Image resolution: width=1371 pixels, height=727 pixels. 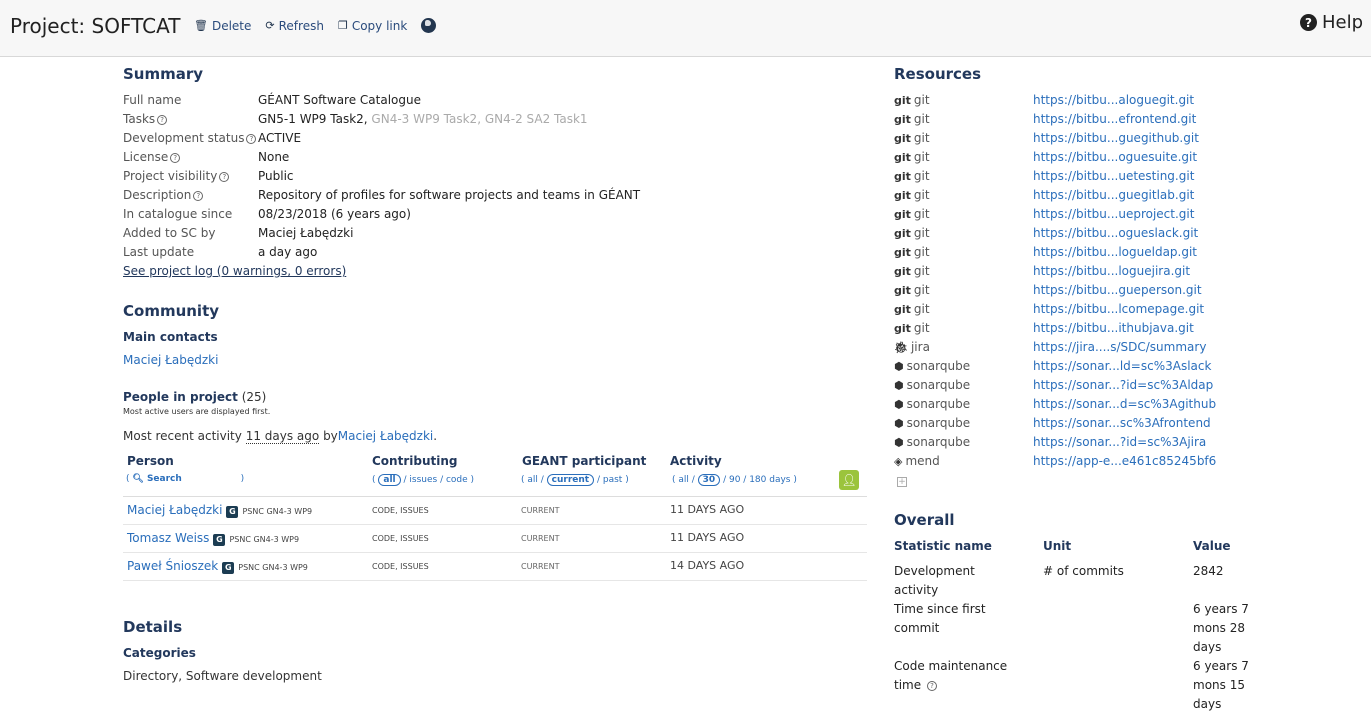 I want to click on summary-key: In catalogue since, so click(x=178, y=214).